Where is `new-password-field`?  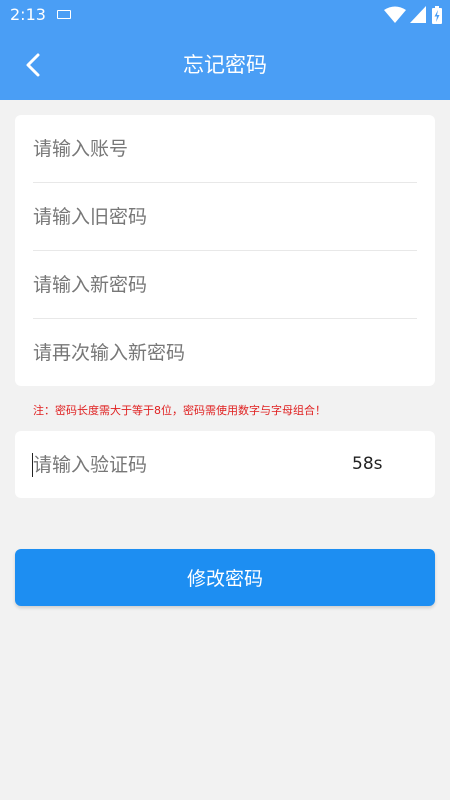 new-password-field is located at coordinates (225, 284).